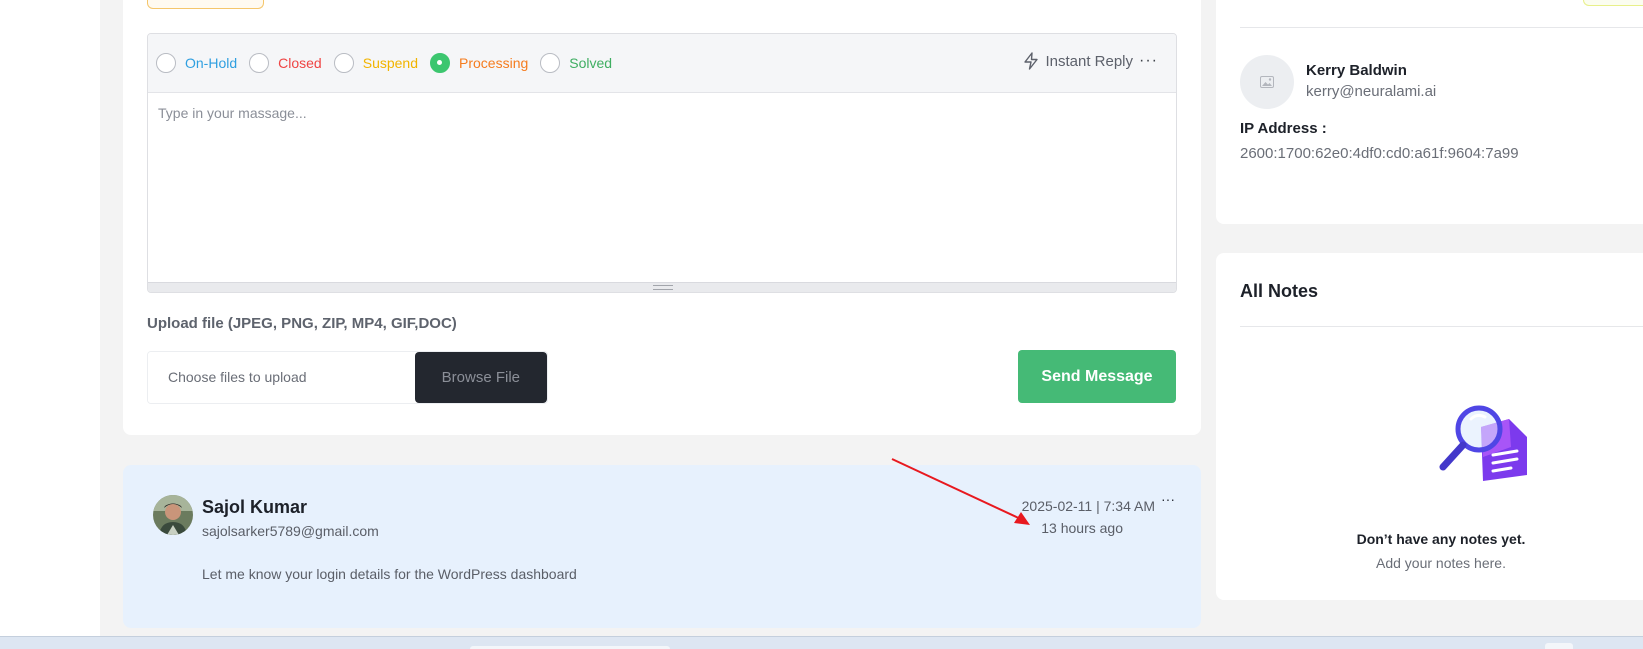 The height and width of the screenshot is (649, 1643). Describe the element at coordinates (290, 531) in the screenshot. I see `comment-author-email: sajolsarker5789@gmail.com` at that location.